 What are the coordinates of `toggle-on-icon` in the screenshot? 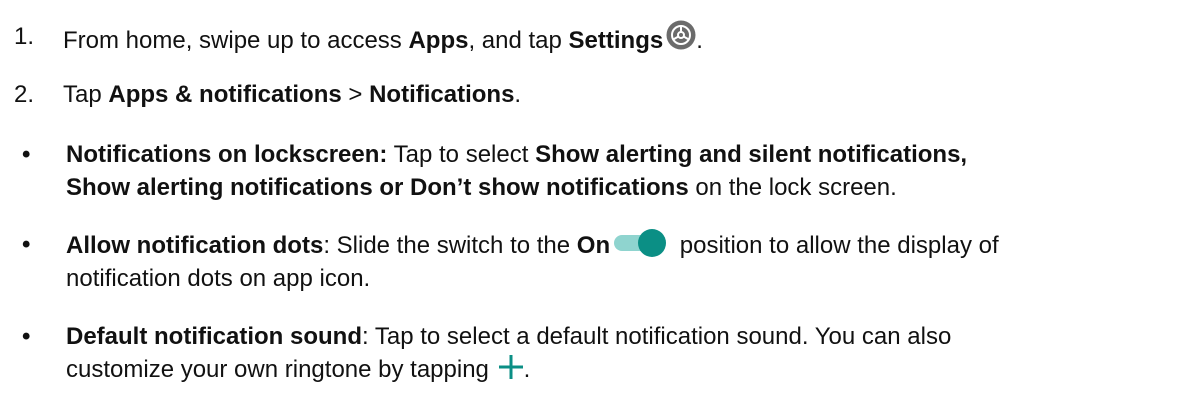 It's located at (640, 243).